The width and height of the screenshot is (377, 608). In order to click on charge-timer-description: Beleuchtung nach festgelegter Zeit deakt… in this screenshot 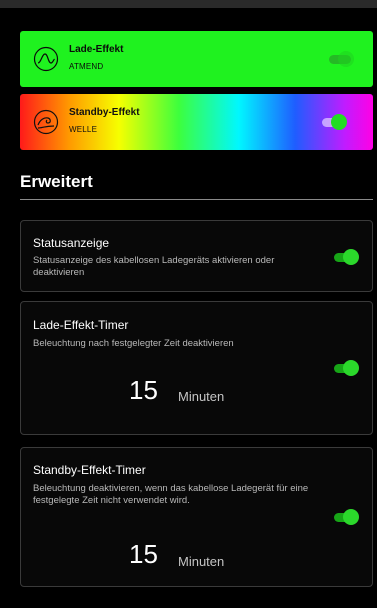, I will do `click(133, 343)`.